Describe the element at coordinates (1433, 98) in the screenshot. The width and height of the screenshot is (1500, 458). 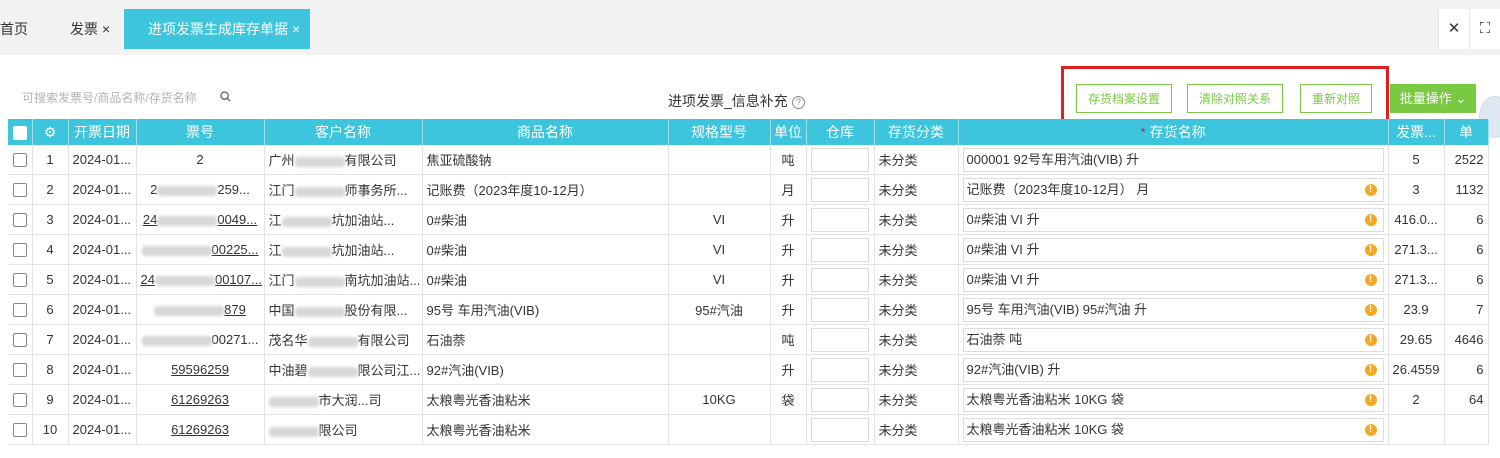
I see `batch-operation-button: 批量操作 ⌄` at that location.